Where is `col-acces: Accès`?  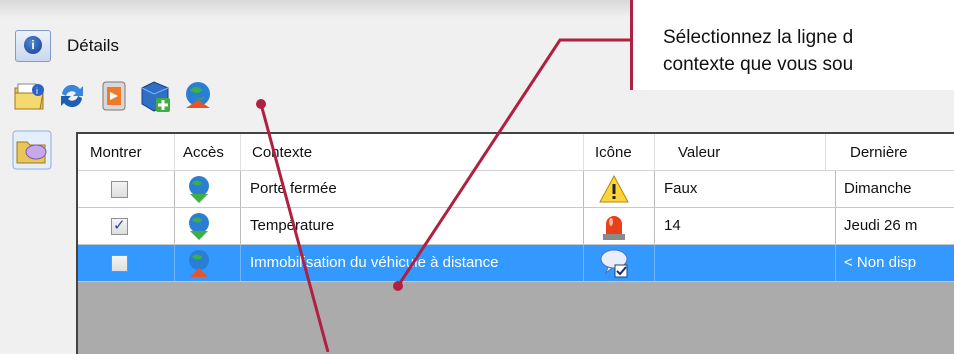 col-acces: Accès is located at coordinates (203, 152).